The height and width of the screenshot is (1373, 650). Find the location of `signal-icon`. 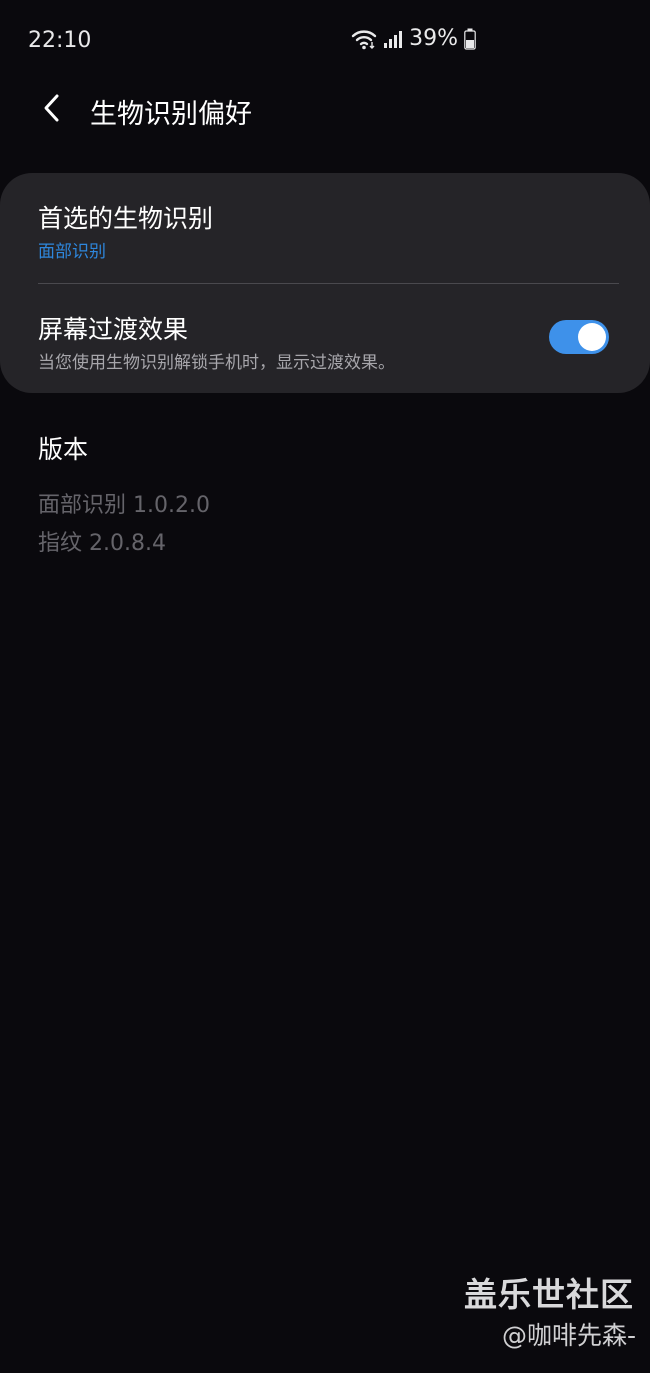

signal-icon is located at coordinates (393, 39).